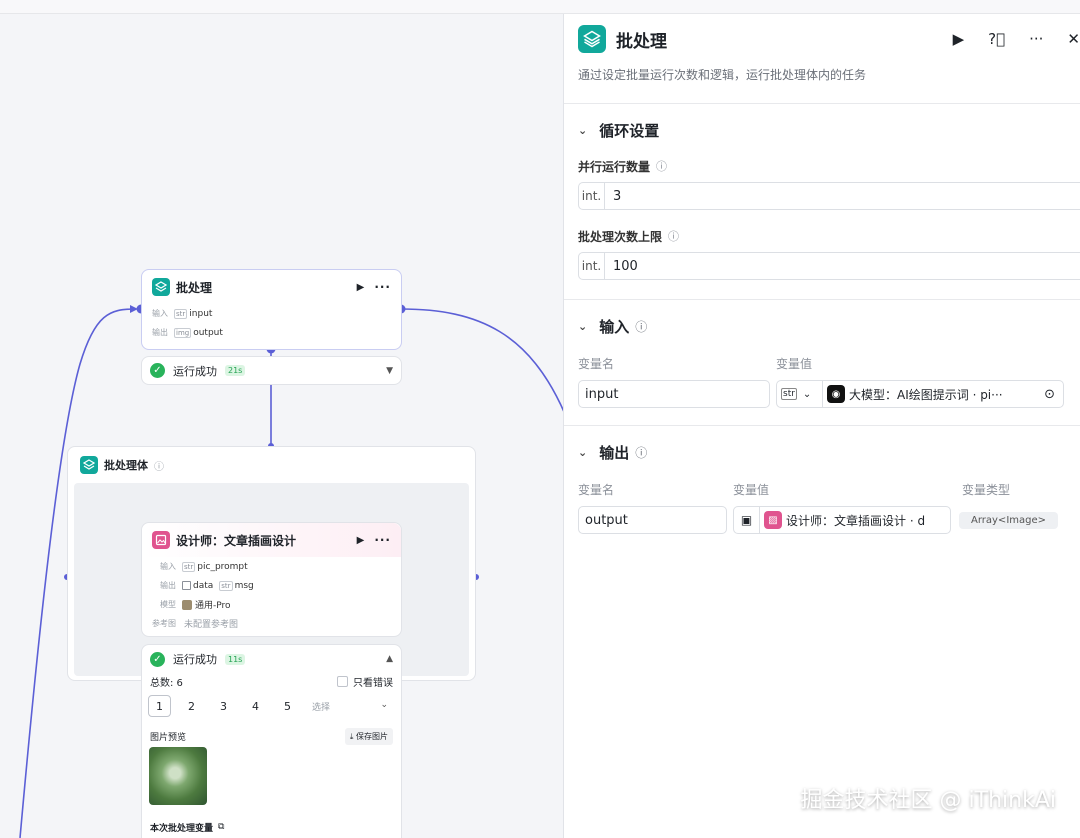 Image resolution: width=1080 pixels, height=838 pixels. I want to click on designer-node-title: 设计师：文章插画设计, so click(236, 540).